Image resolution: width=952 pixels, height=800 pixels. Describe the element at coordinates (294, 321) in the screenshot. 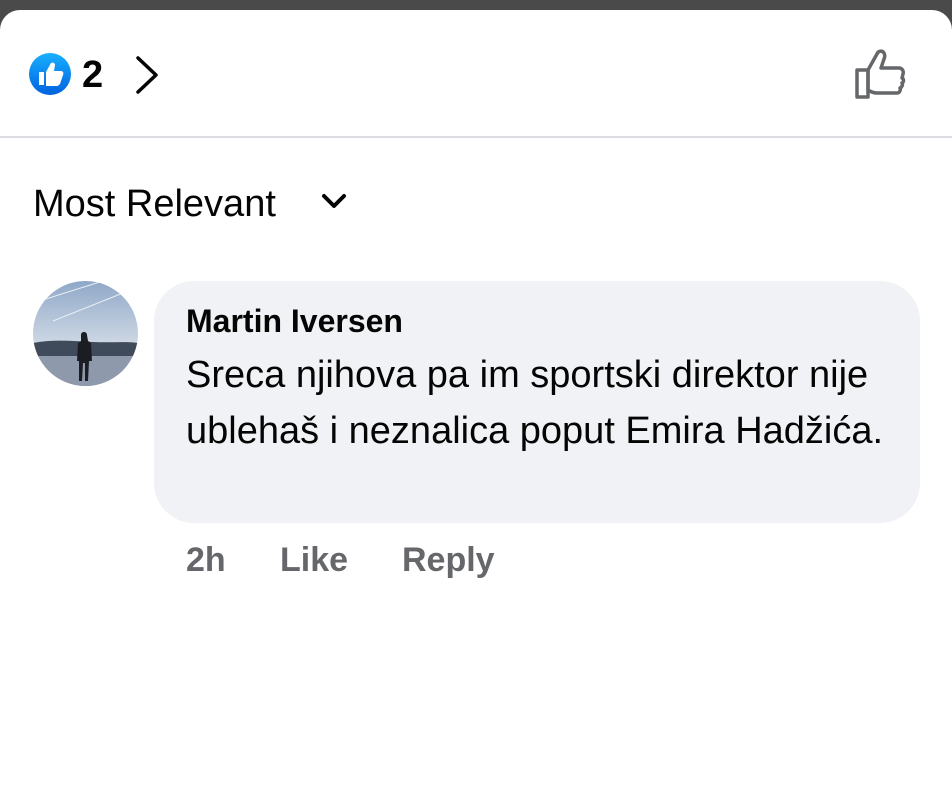

I see `comment-author: Martin Iversen` at that location.